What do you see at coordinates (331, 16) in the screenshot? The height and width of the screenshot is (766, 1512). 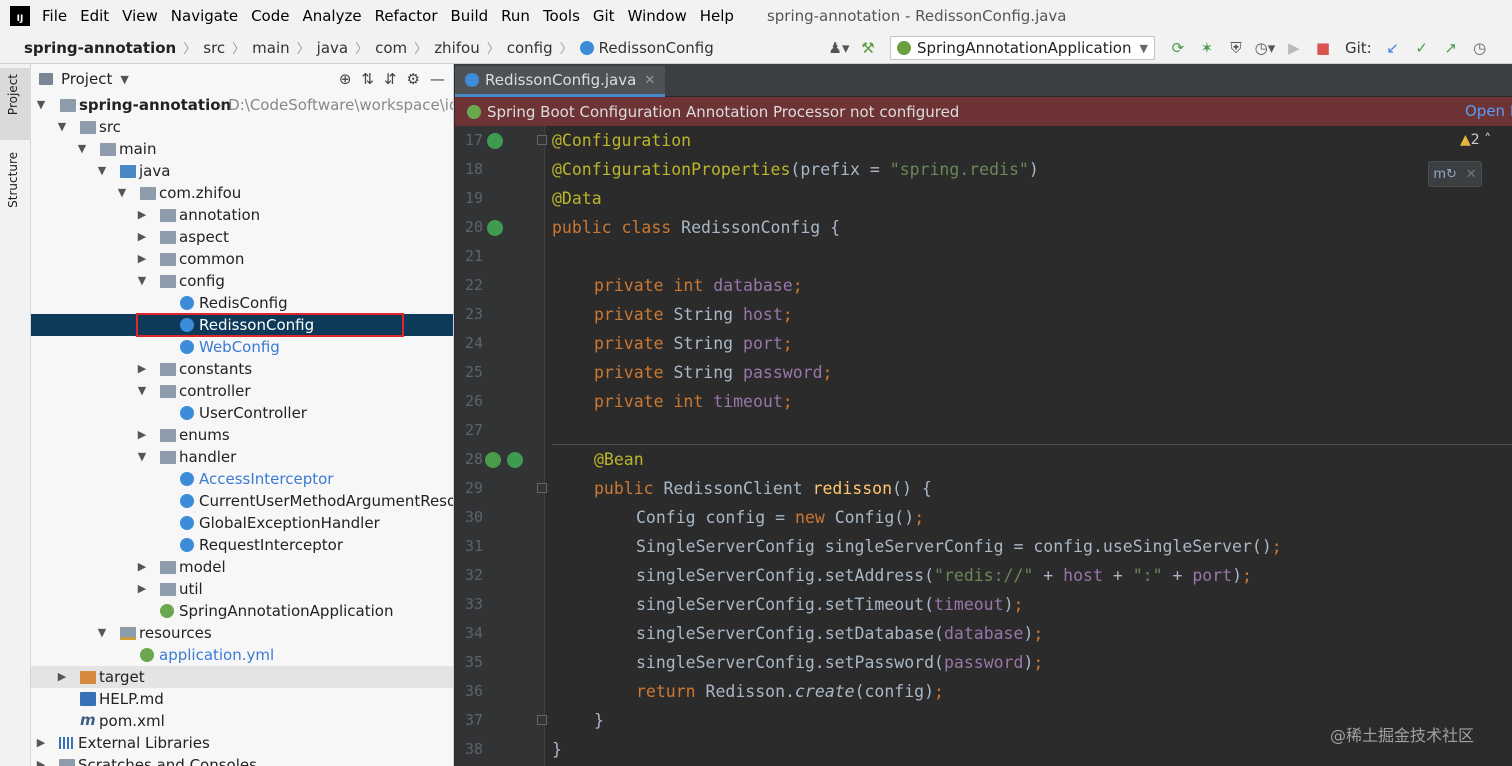 I see `menu-analyze: Analyze` at bounding box center [331, 16].